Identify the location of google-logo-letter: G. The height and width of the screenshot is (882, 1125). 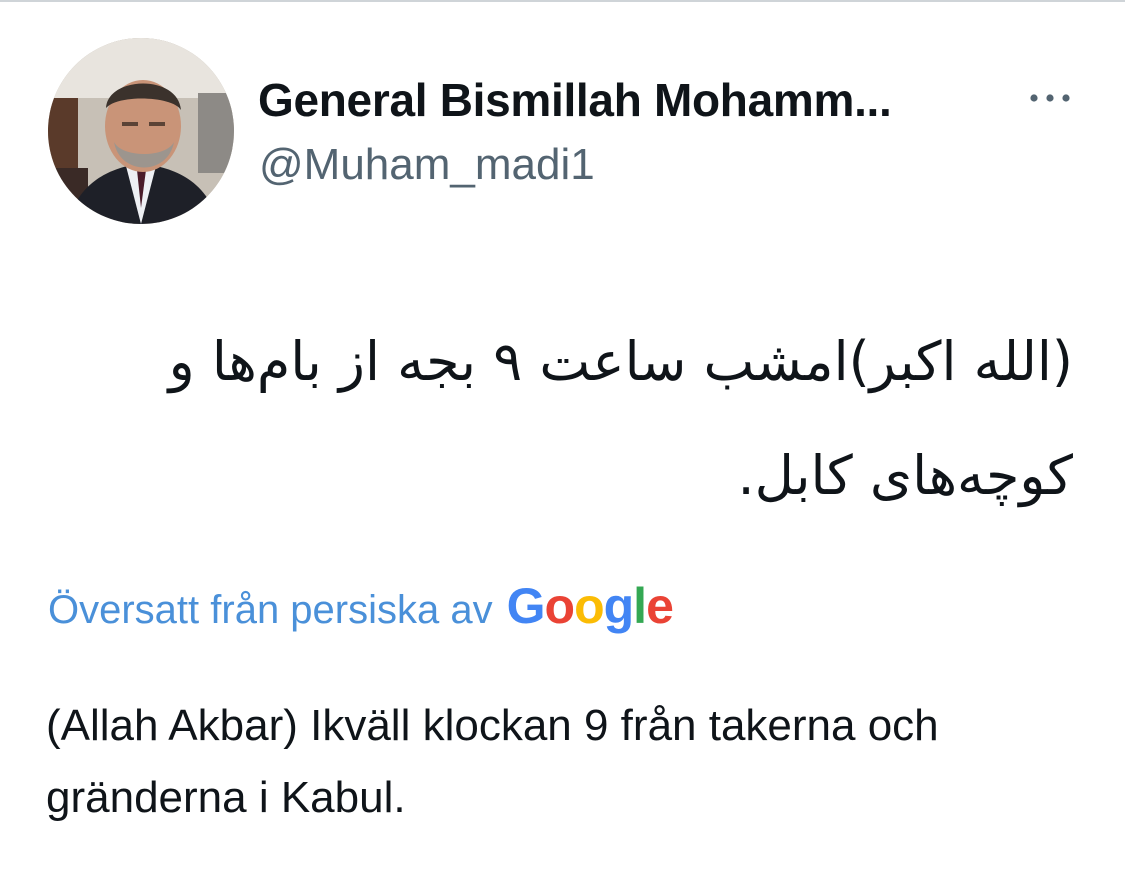
(526, 606).